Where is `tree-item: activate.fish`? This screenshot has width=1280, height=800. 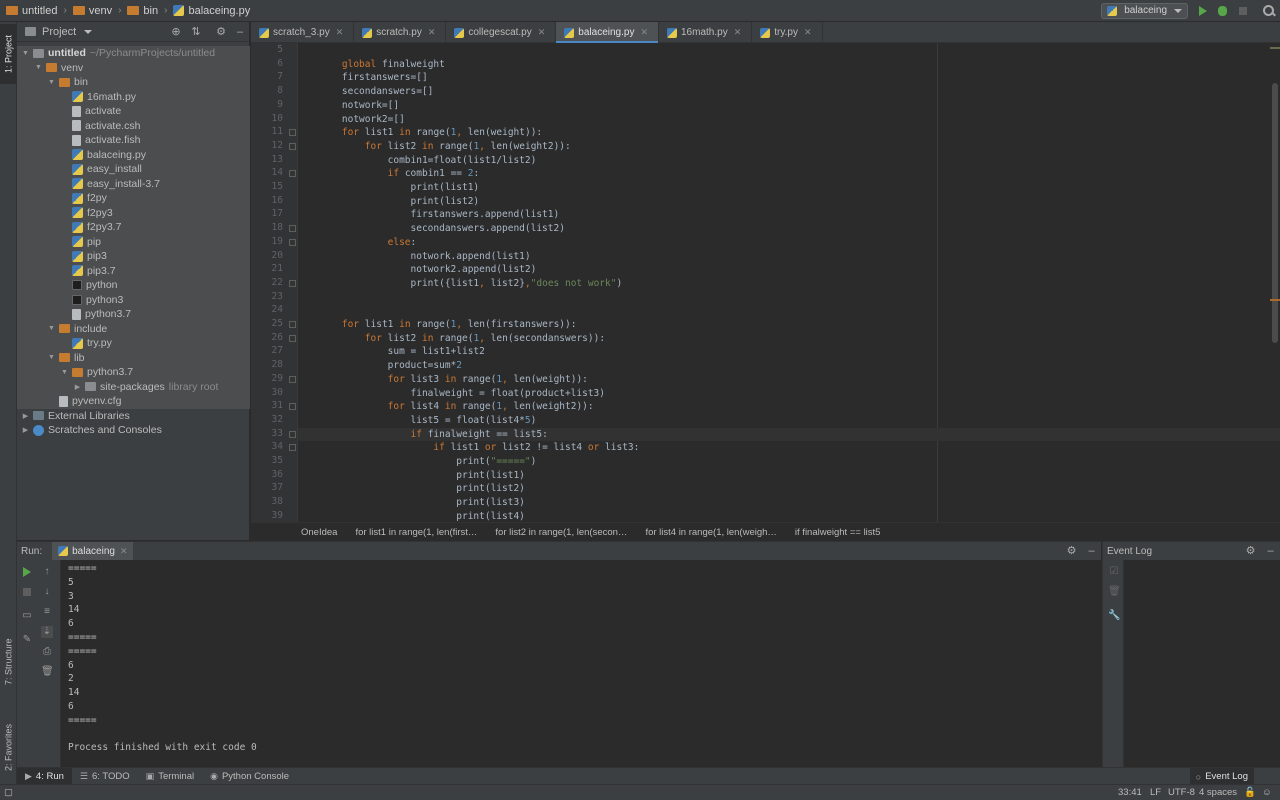 tree-item: activate.fish is located at coordinates (133, 140).